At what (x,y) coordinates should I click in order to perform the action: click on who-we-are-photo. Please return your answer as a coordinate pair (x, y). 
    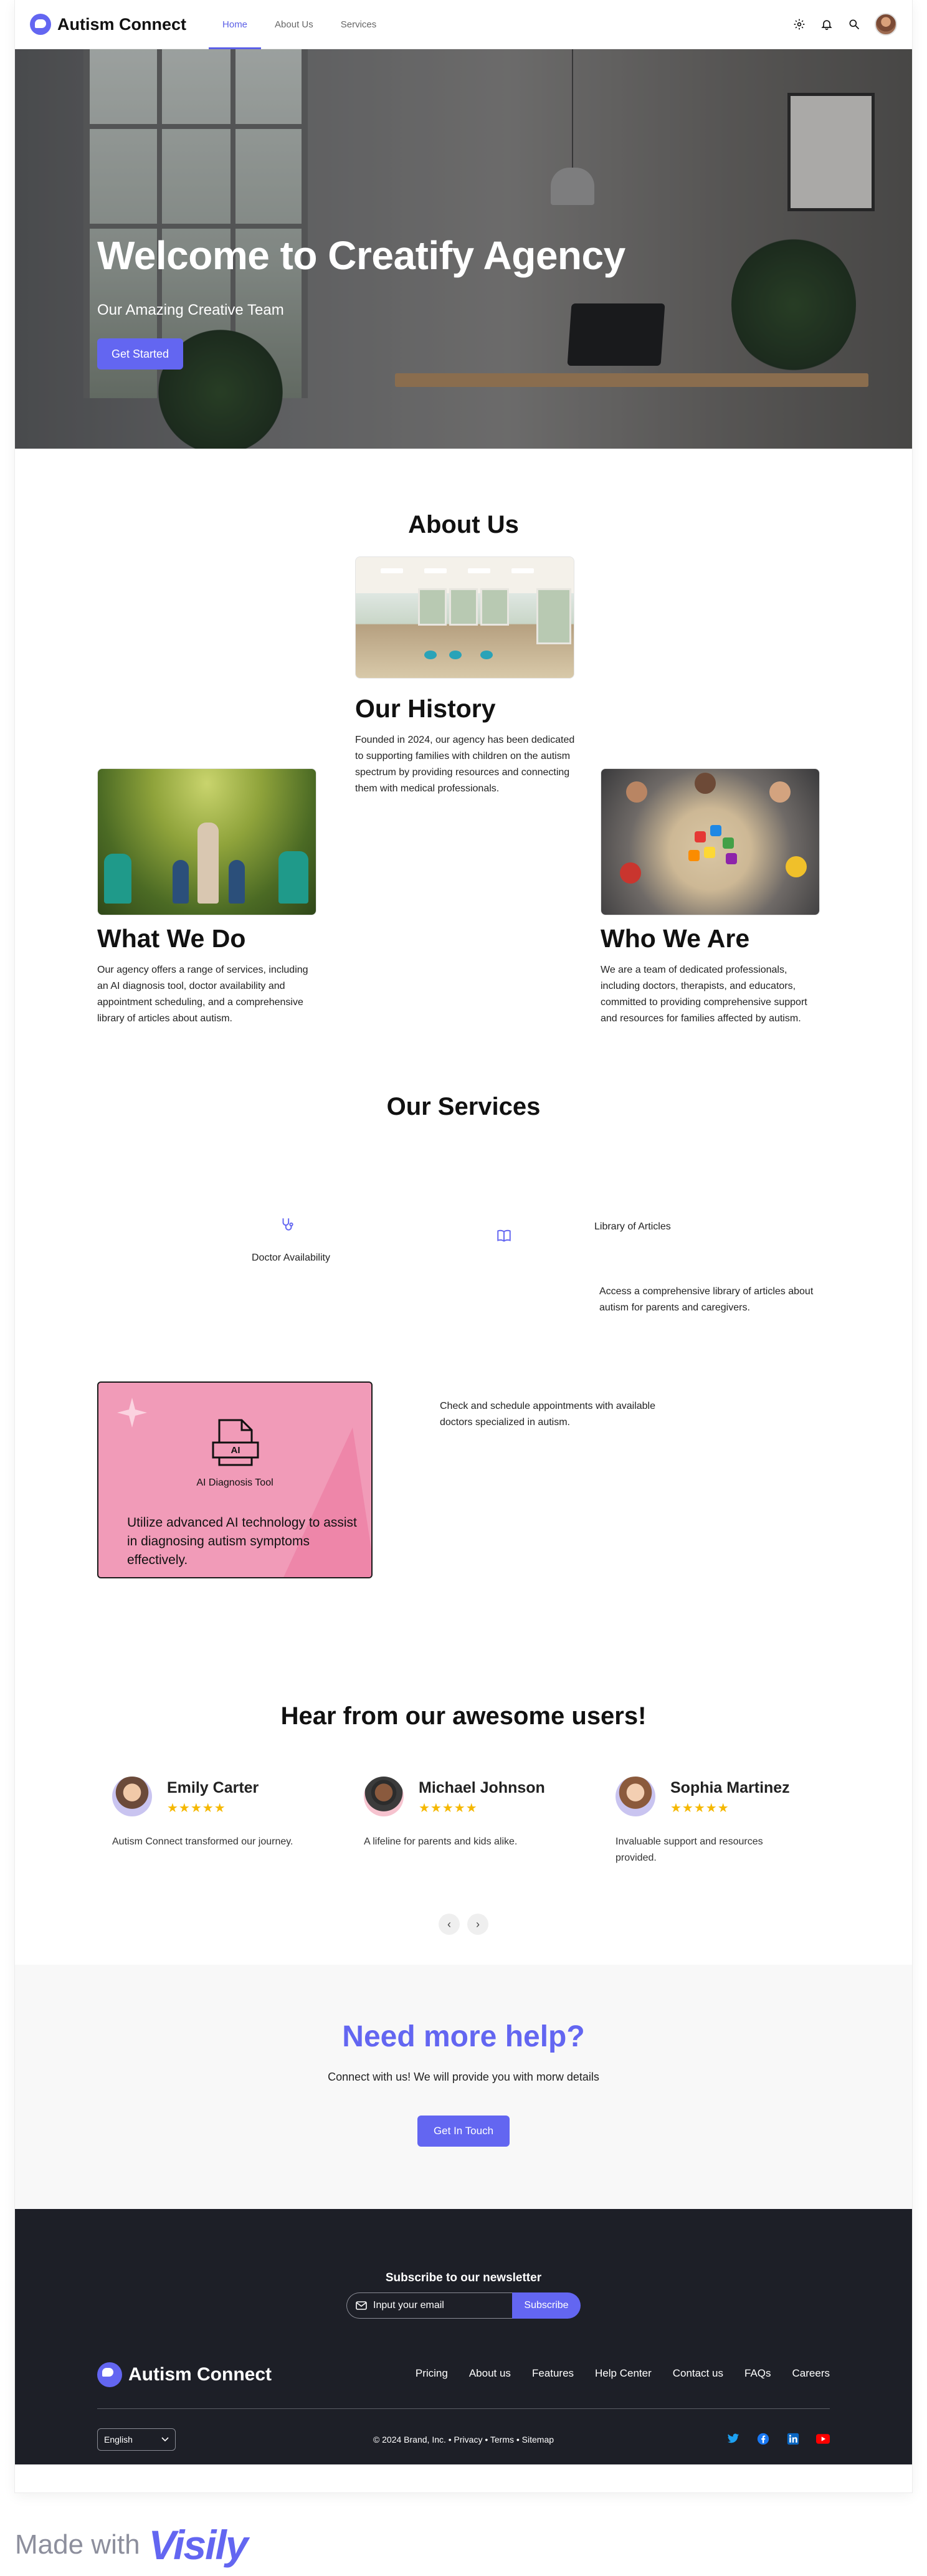
    Looking at the image, I should click on (710, 841).